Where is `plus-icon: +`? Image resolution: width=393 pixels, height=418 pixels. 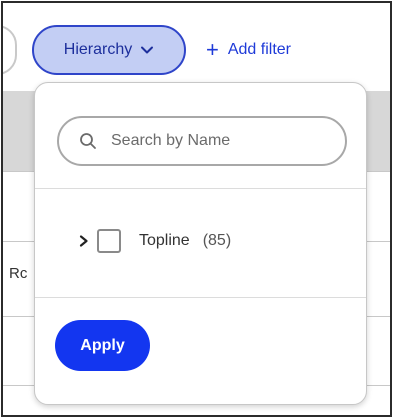
plus-icon: + is located at coordinates (212, 49).